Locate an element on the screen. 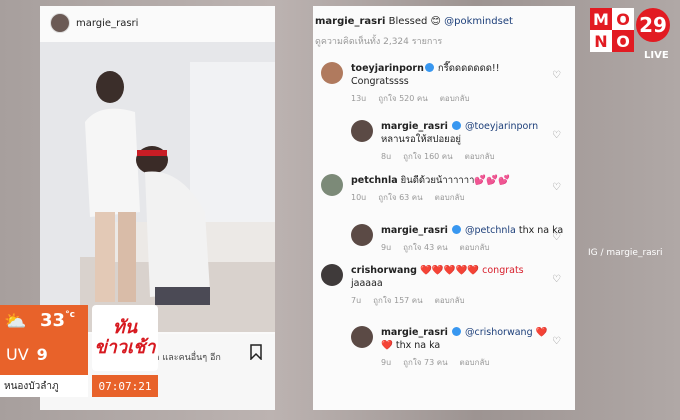  caption-username: margie_rasri is located at coordinates (350, 21).